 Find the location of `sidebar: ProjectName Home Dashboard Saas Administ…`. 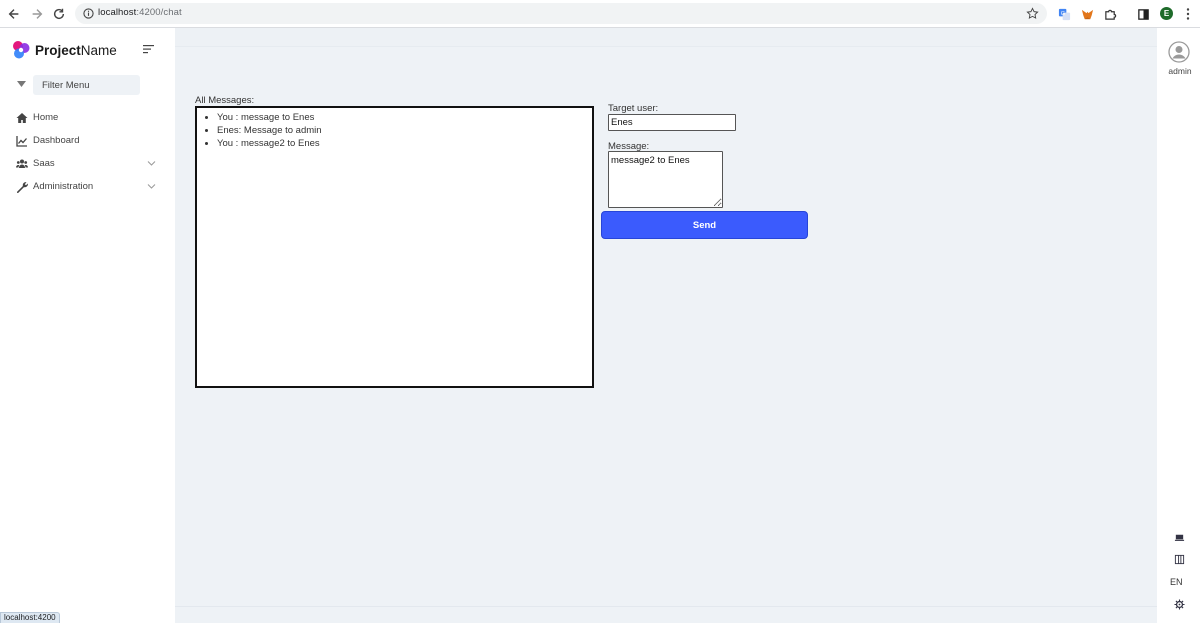

sidebar: ProjectName Home Dashboard Saas Administ… is located at coordinates (87, 325).